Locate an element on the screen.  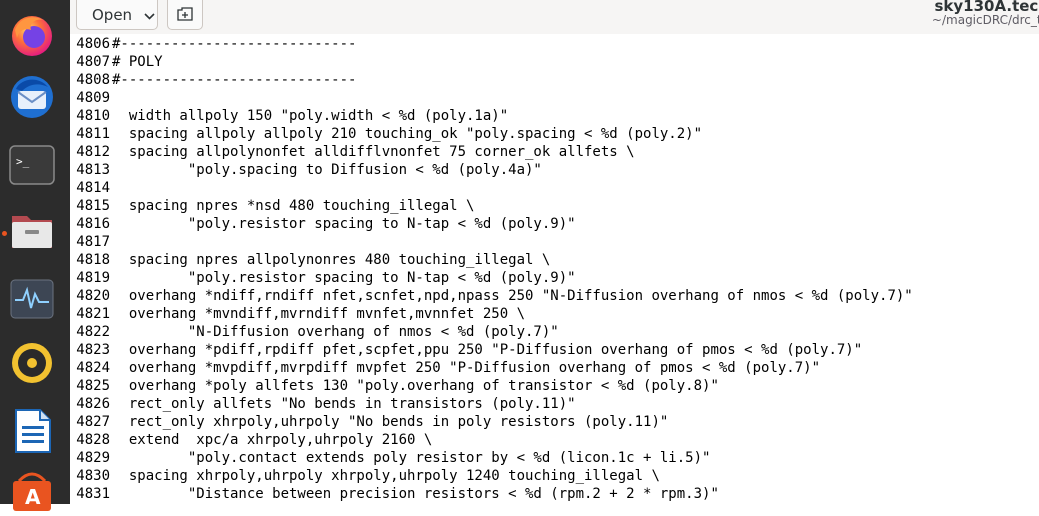
code-line: 4828 extend xpc/a xhrpoly,uhrpoly 2160 \ is located at coordinates (251, 440).